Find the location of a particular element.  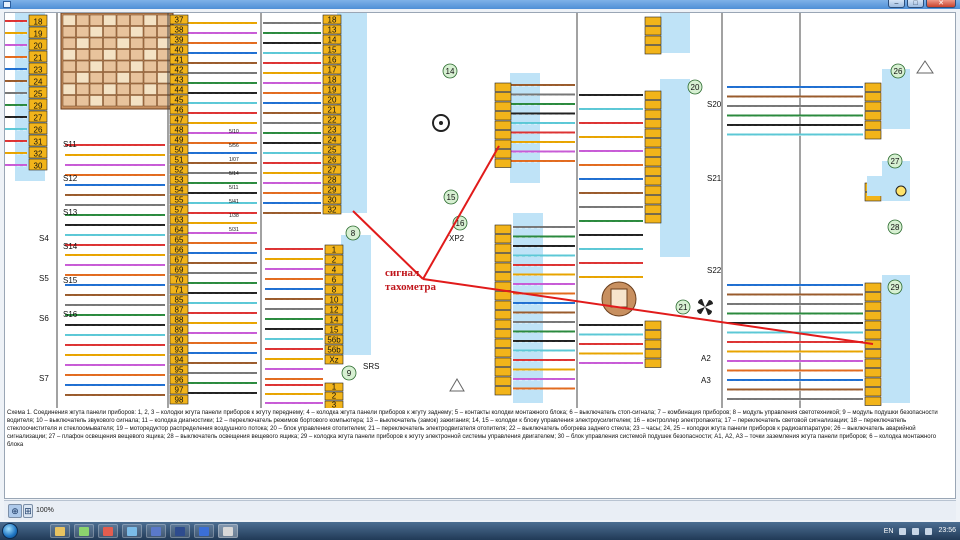

component-number: 28 is located at coordinates (895, 227).